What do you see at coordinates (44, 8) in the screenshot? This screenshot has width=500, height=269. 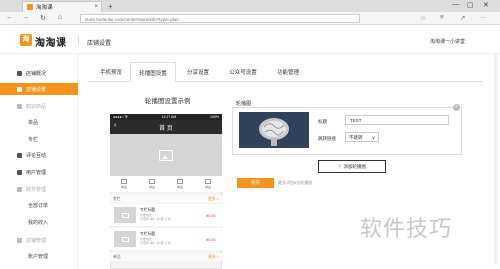 I see `tab-title: 淘淘课` at bounding box center [44, 8].